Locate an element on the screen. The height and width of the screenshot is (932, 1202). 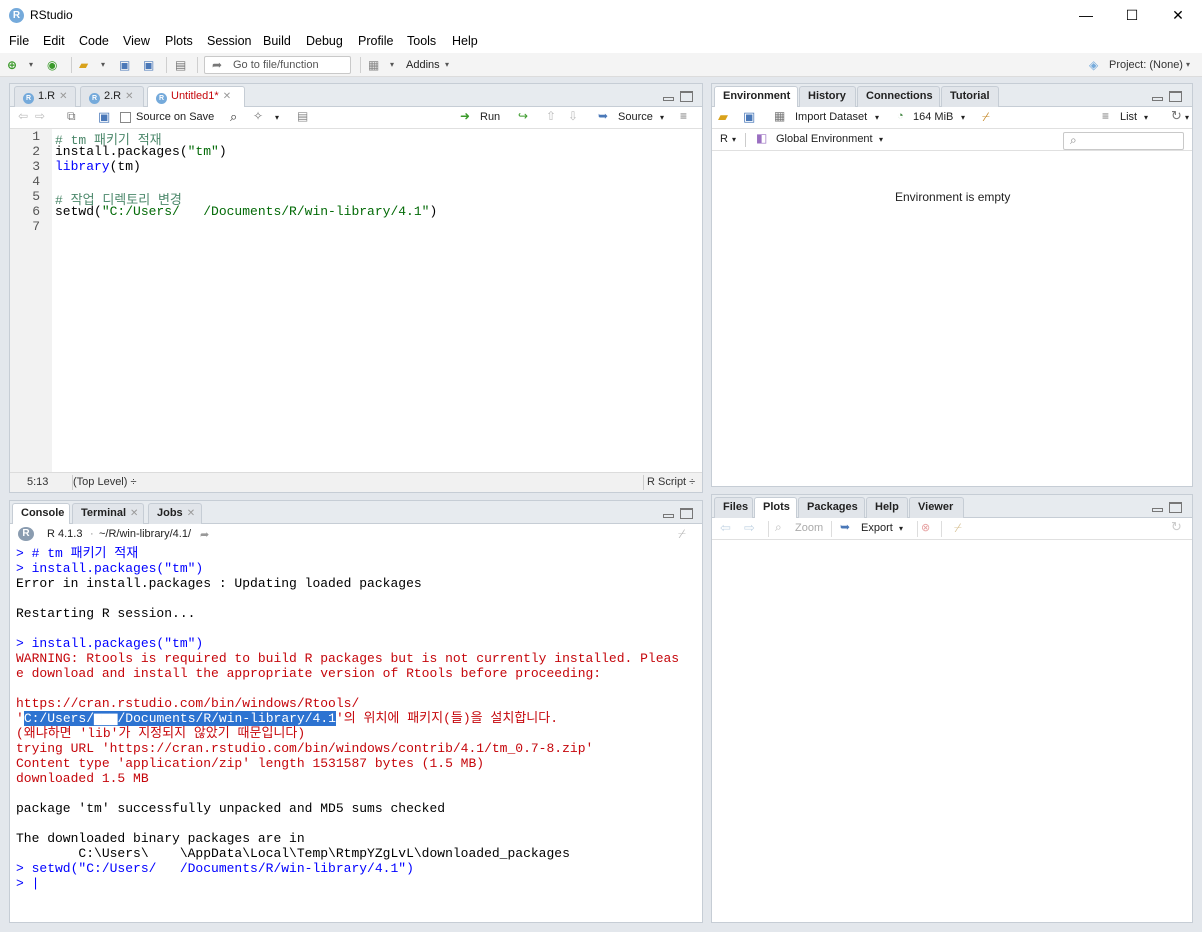
print-icon: ▤ is located at coordinates (180, 65).